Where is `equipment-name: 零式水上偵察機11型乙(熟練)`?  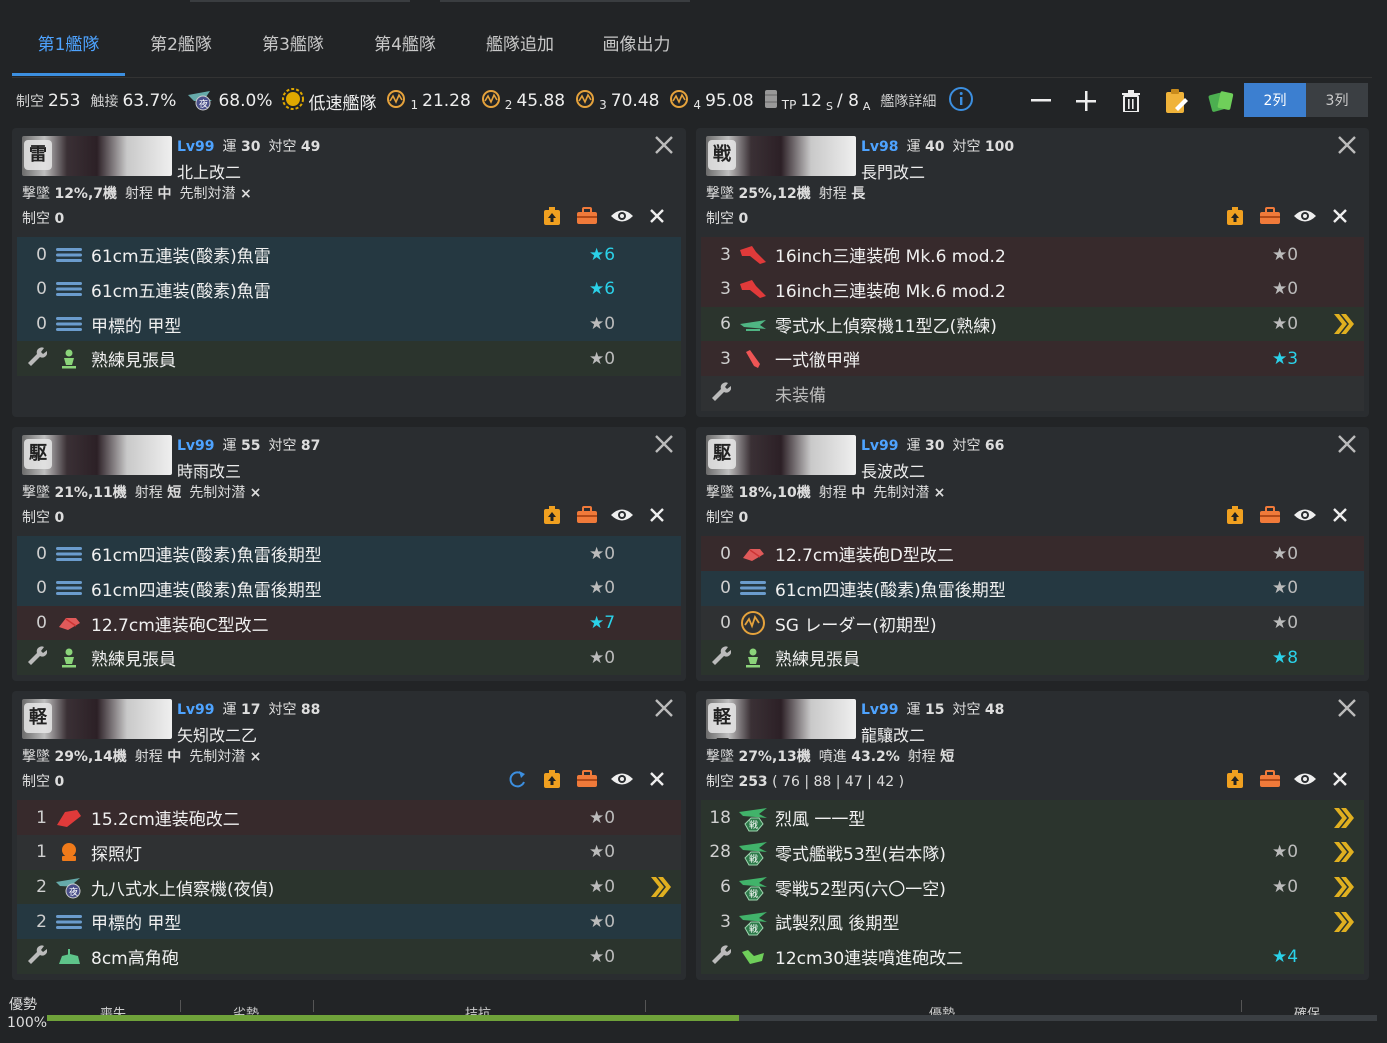
equipment-name: 零式水上偵察機11型乙(熟練) is located at coordinates (1023, 324).